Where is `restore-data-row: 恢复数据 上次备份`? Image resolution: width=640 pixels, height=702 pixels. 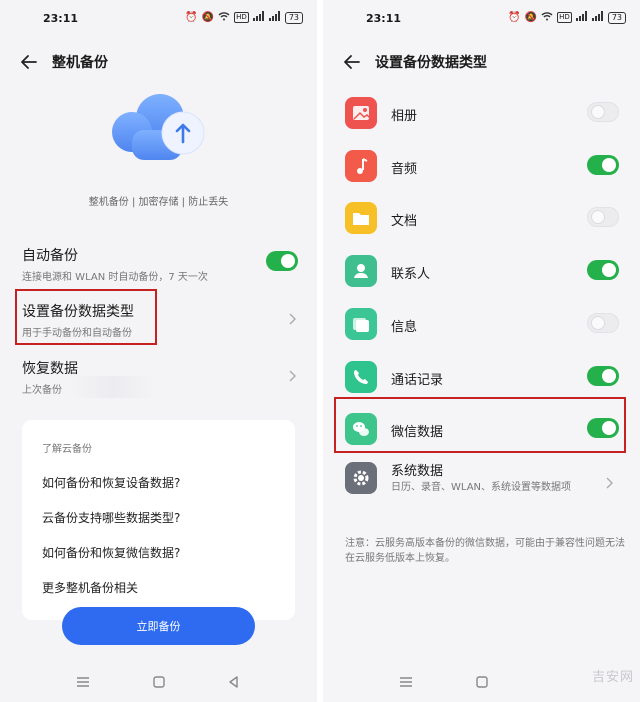 restore-data-row: 恢复数据 上次备份 is located at coordinates (160, 377).